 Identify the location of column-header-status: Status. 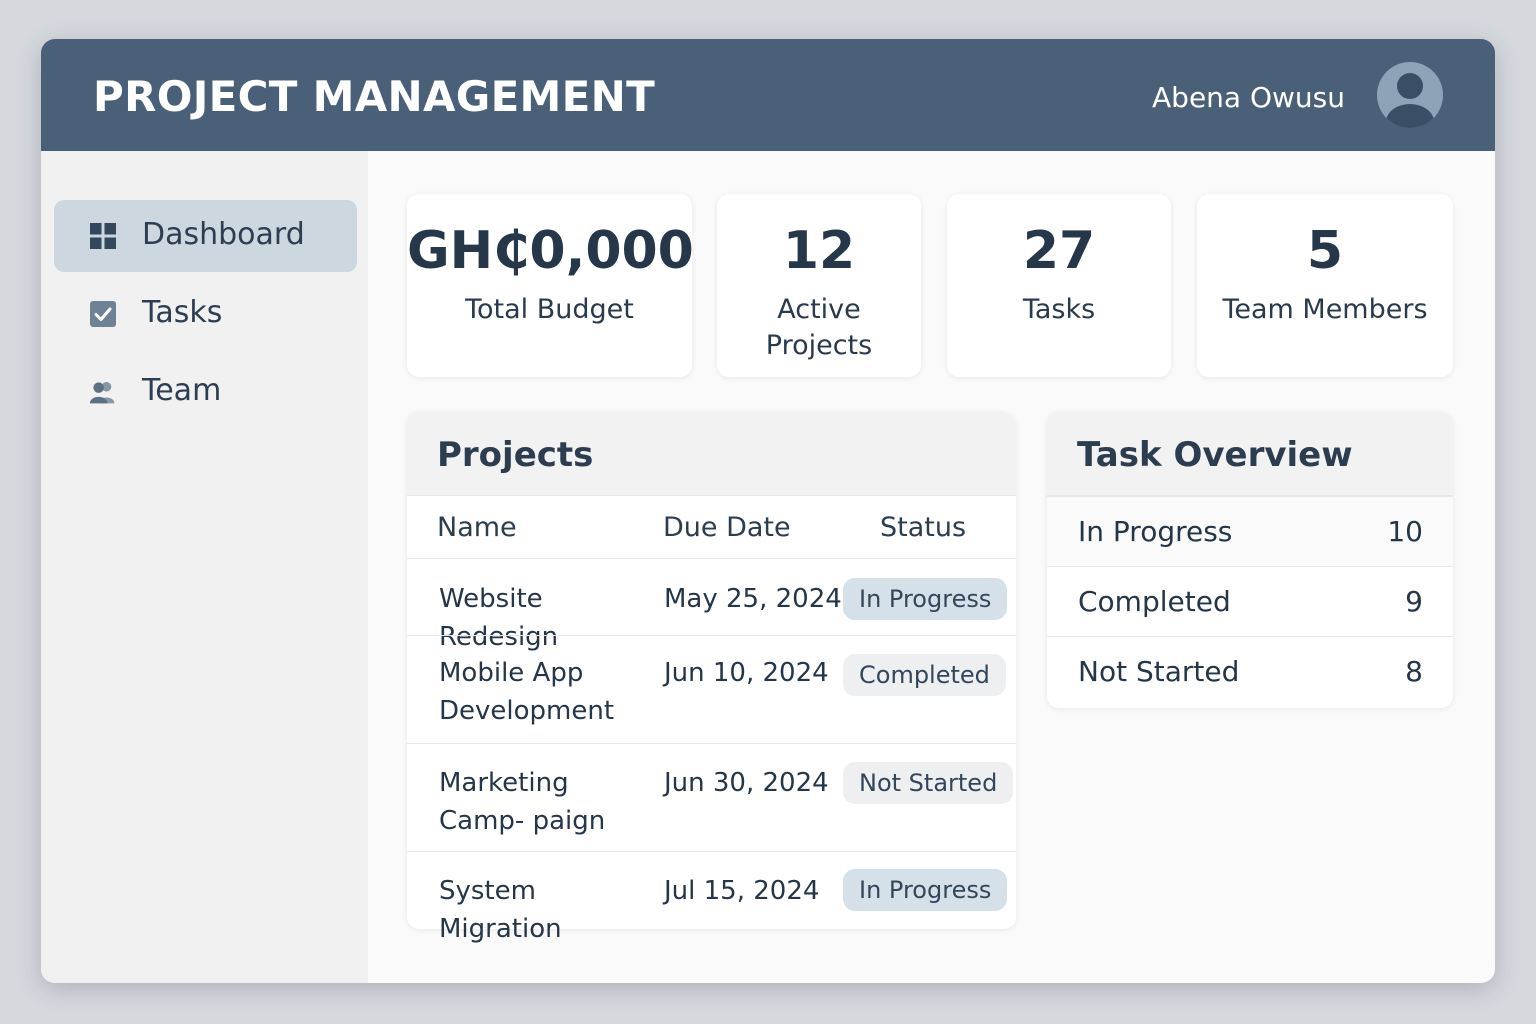
(923, 527).